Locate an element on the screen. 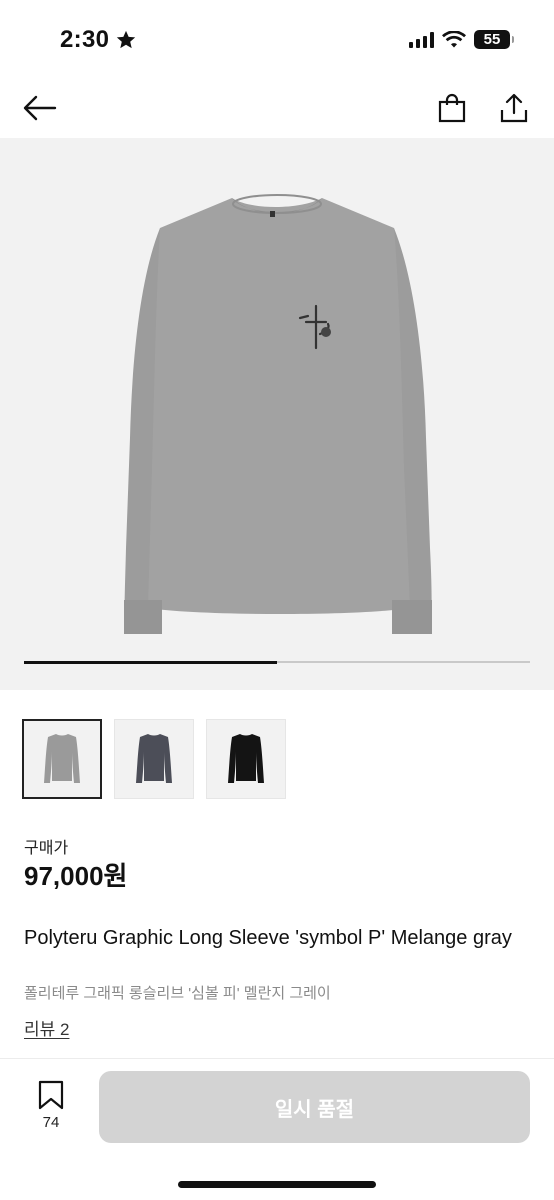  shopping-bag-icon is located at coordinates (452, 108).